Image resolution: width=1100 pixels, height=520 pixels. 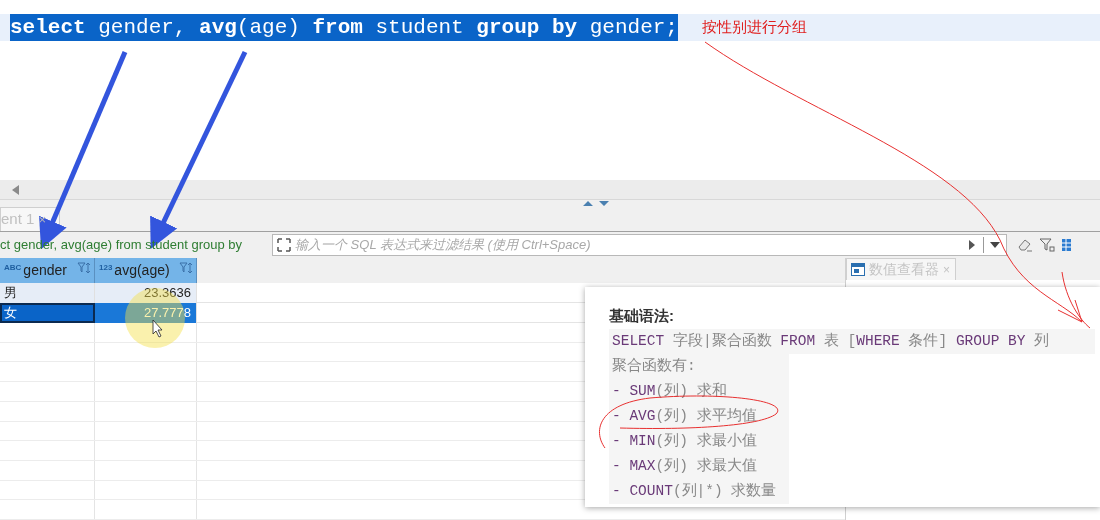 What do you see at coordinates (642, 316) in the screenshot?
I see `popup-heading: 基础语法:` at bounding box center [642, 316].